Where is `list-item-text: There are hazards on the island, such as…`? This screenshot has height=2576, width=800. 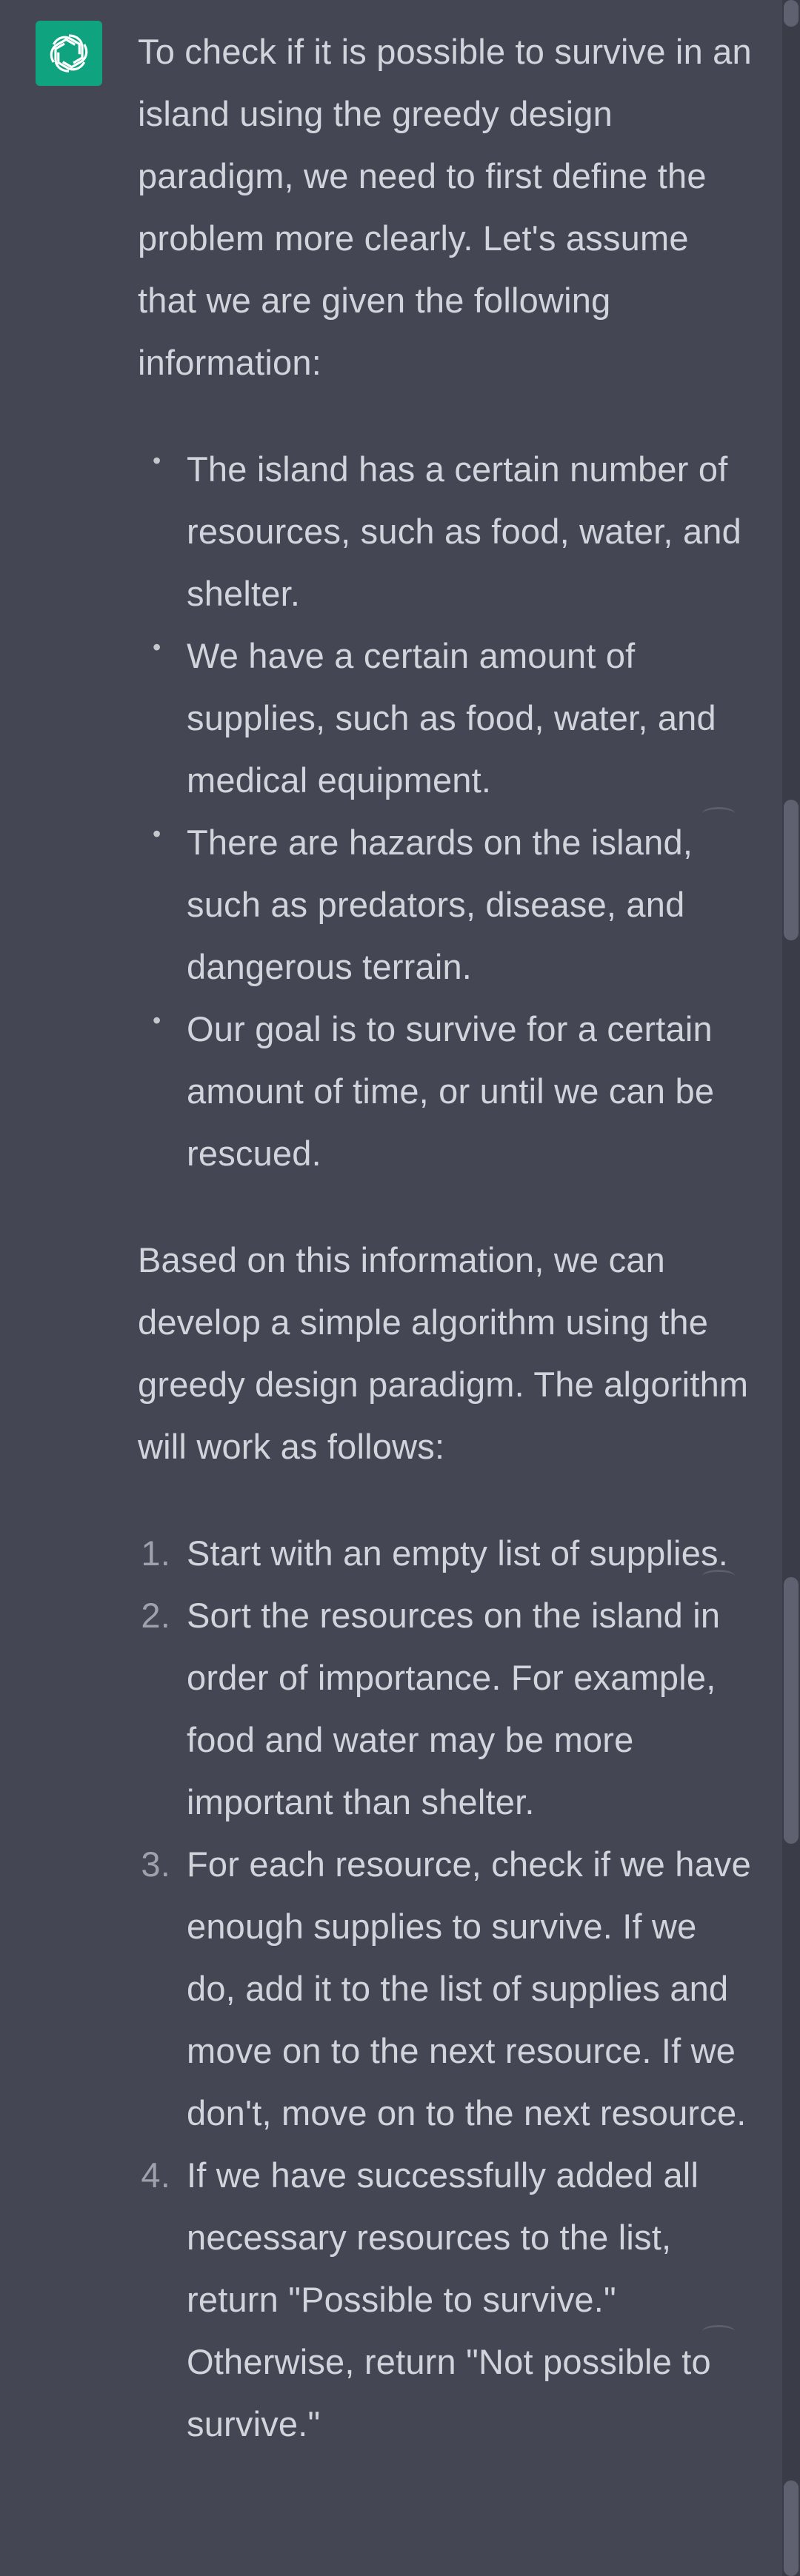 list-item-text: There are hazards on the island, such as… is located at coordinates (440, 904).